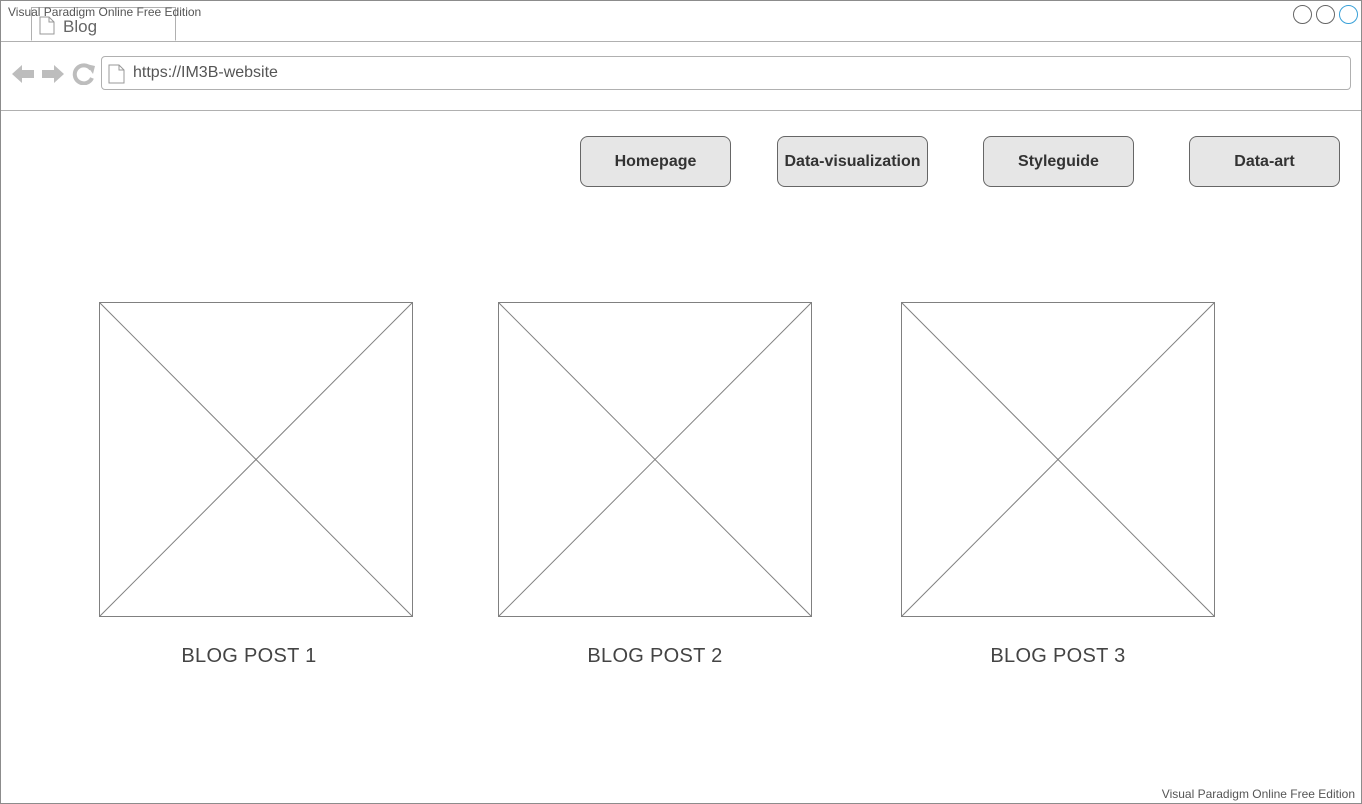 This screenshot has height=804, width=1362. I want to click on forward-arrow-icon, so click(53, 74).